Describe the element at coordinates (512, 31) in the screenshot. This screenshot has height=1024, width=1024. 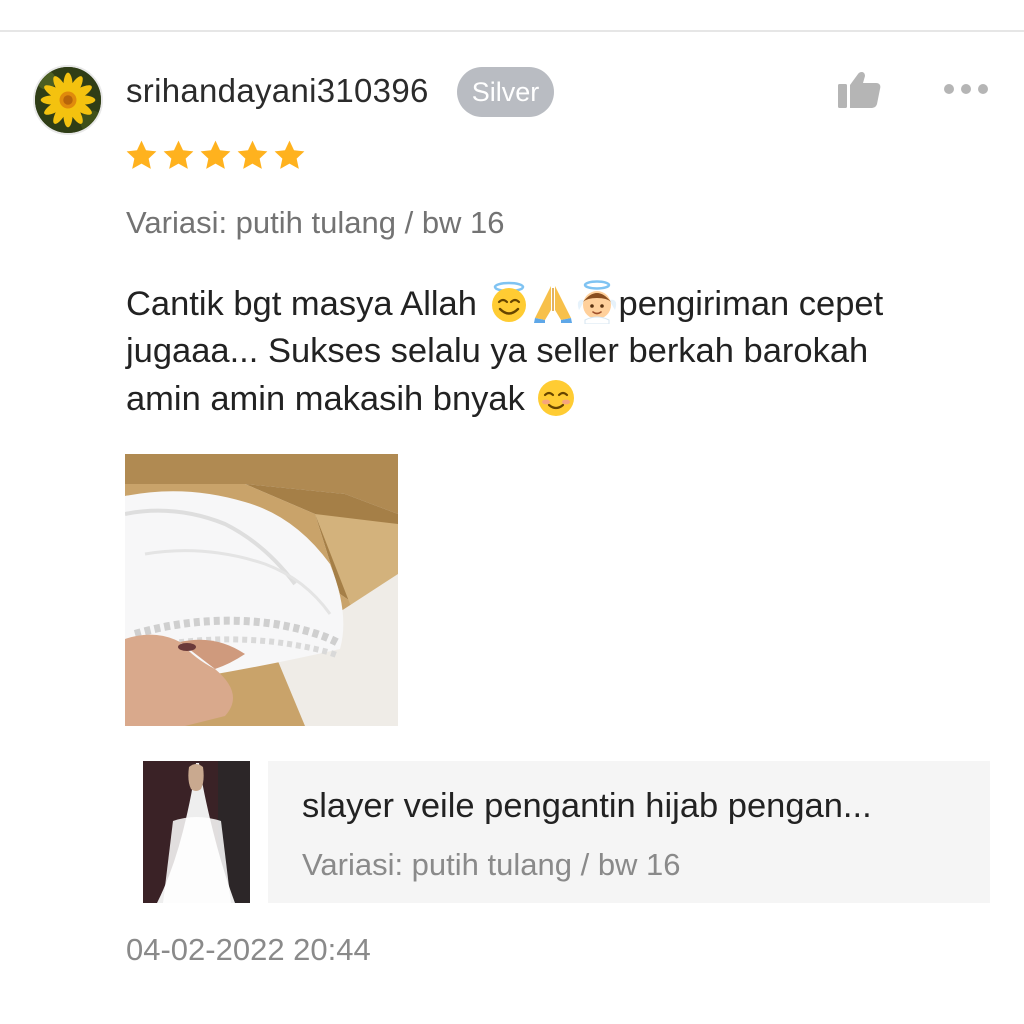
I see `top-divider` at that location.